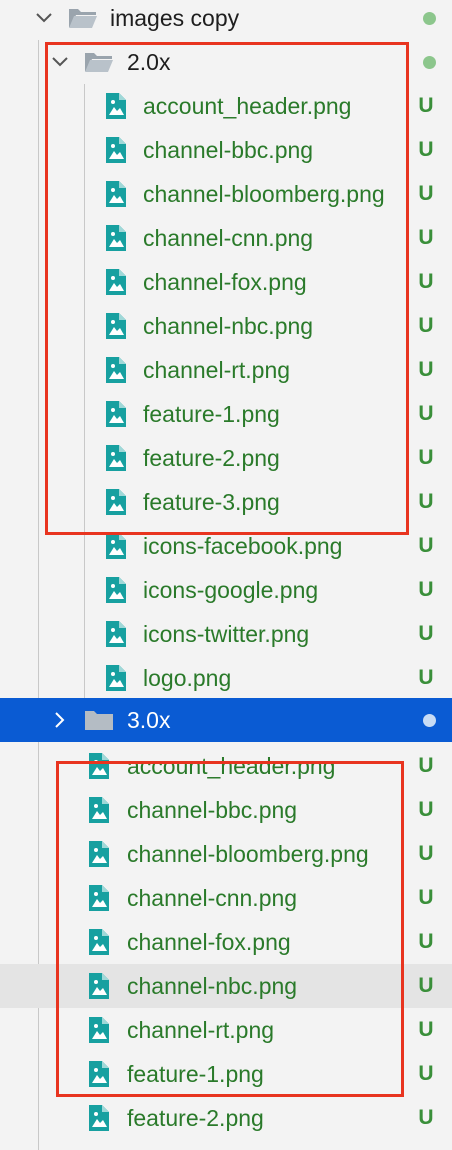  What do you see at coordinates (195, 1117) in the screenshot?
I see `file-label: feature-2.png` at bounding box center [195, 1117].